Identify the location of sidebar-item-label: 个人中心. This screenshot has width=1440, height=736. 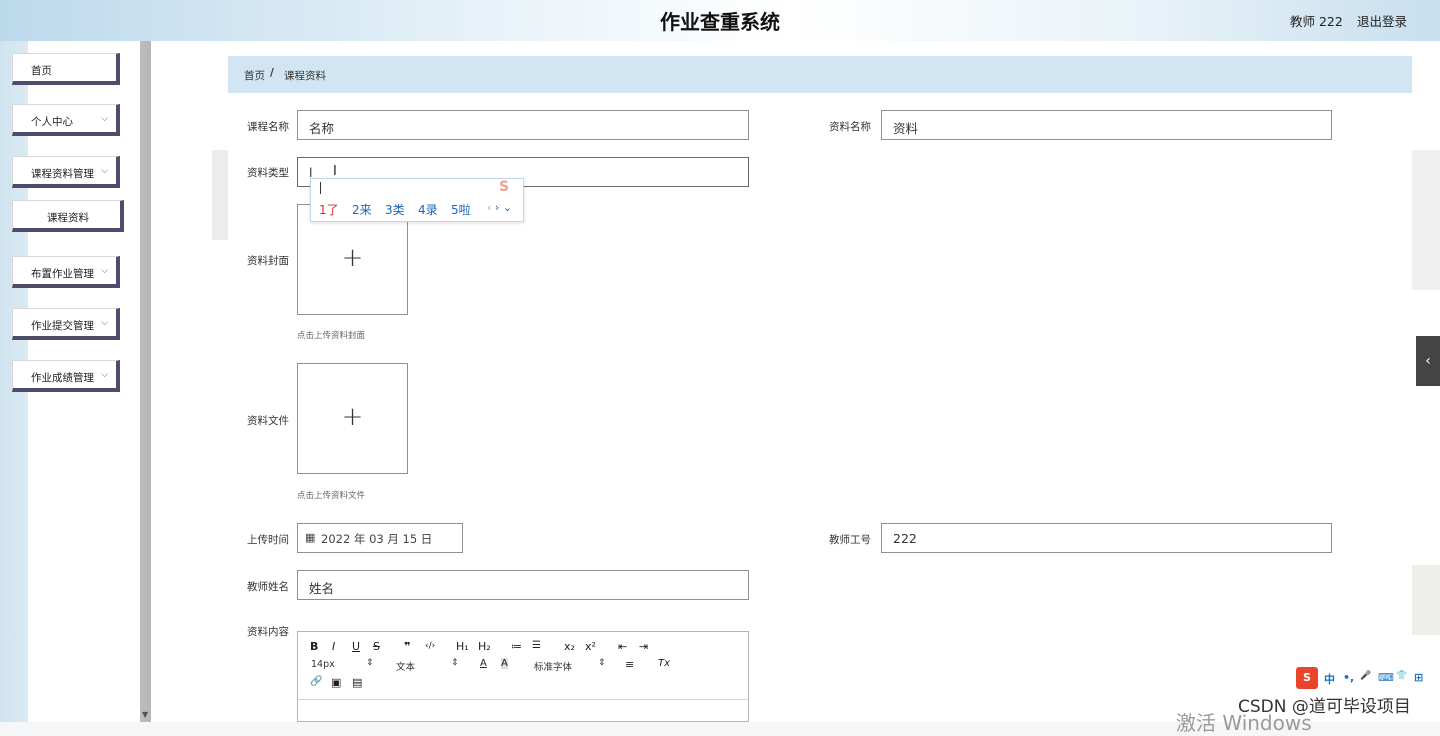
(52, 122).